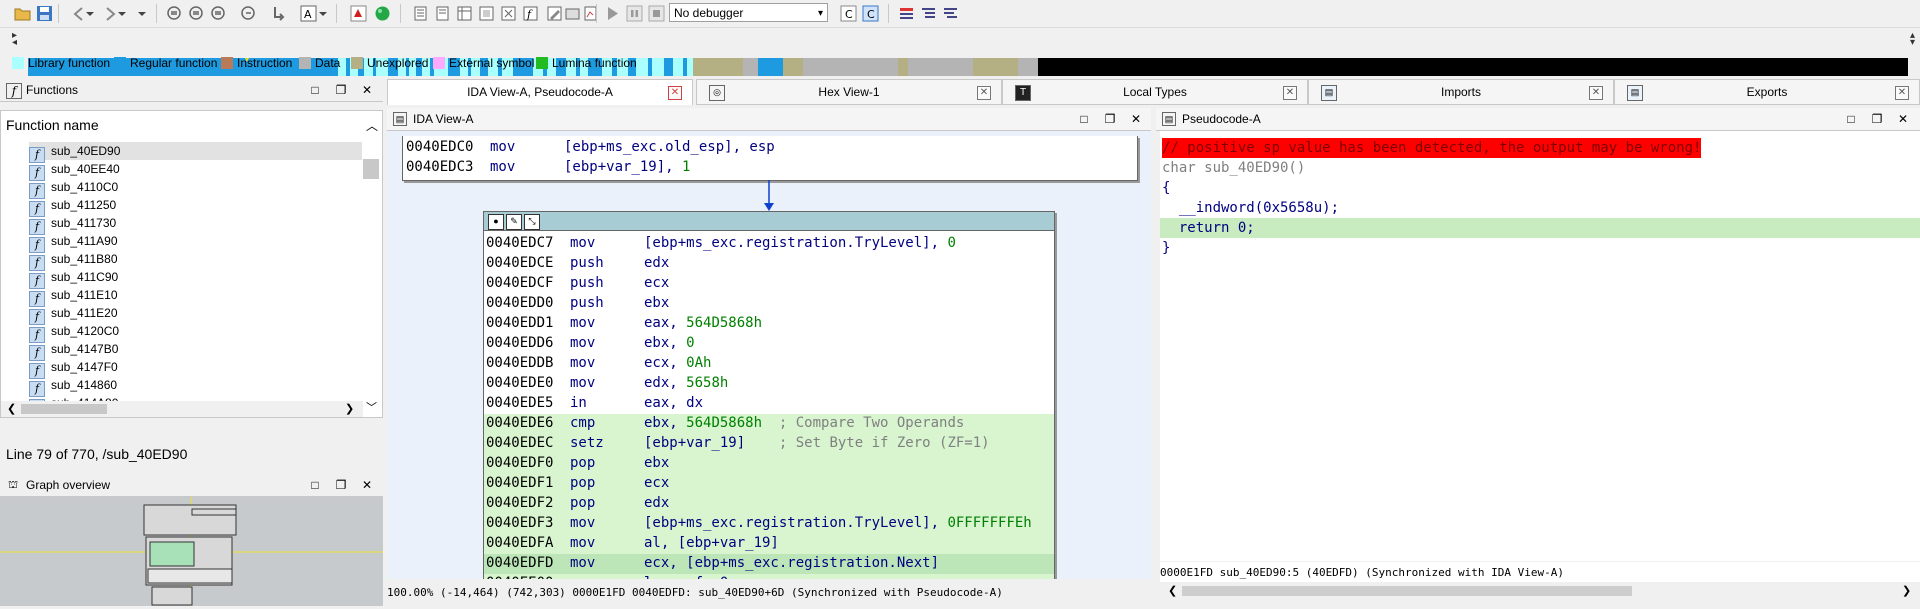  Describe the element at coordinates (191, 551) in the screenshot. I see `graph-overview-canvas` at that location.